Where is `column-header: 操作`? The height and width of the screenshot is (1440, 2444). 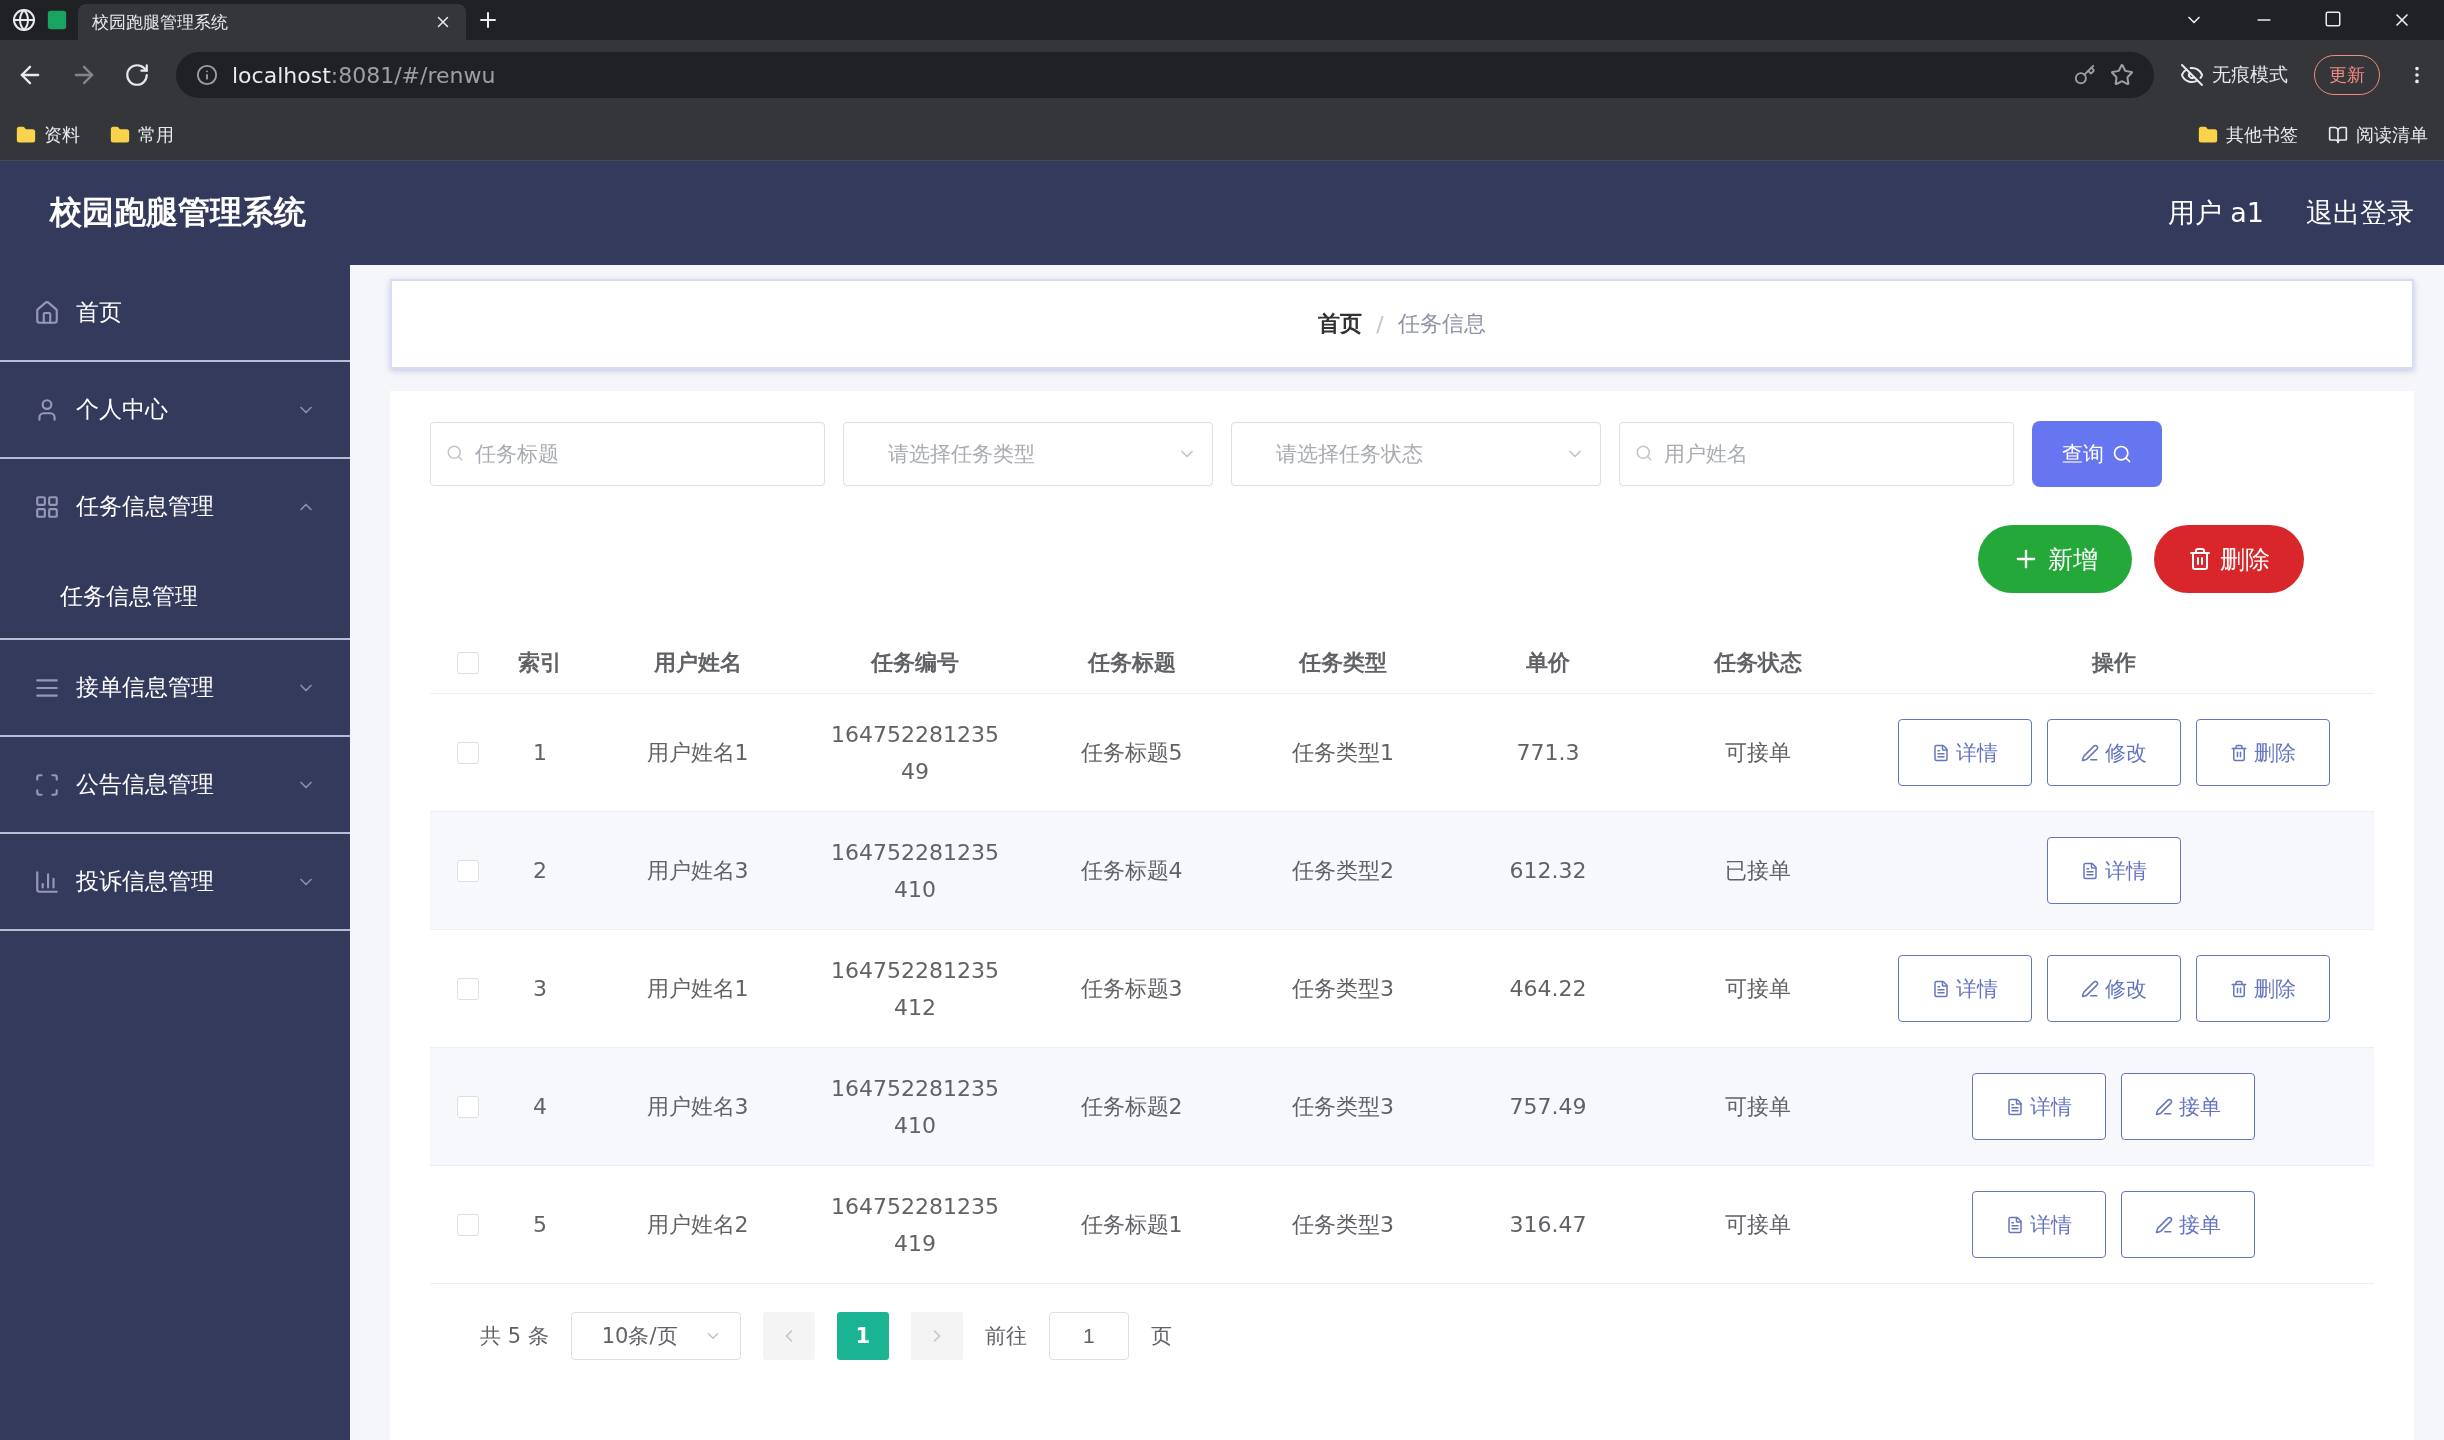 column-header: 操作 is located at coordinates (2113, 663).